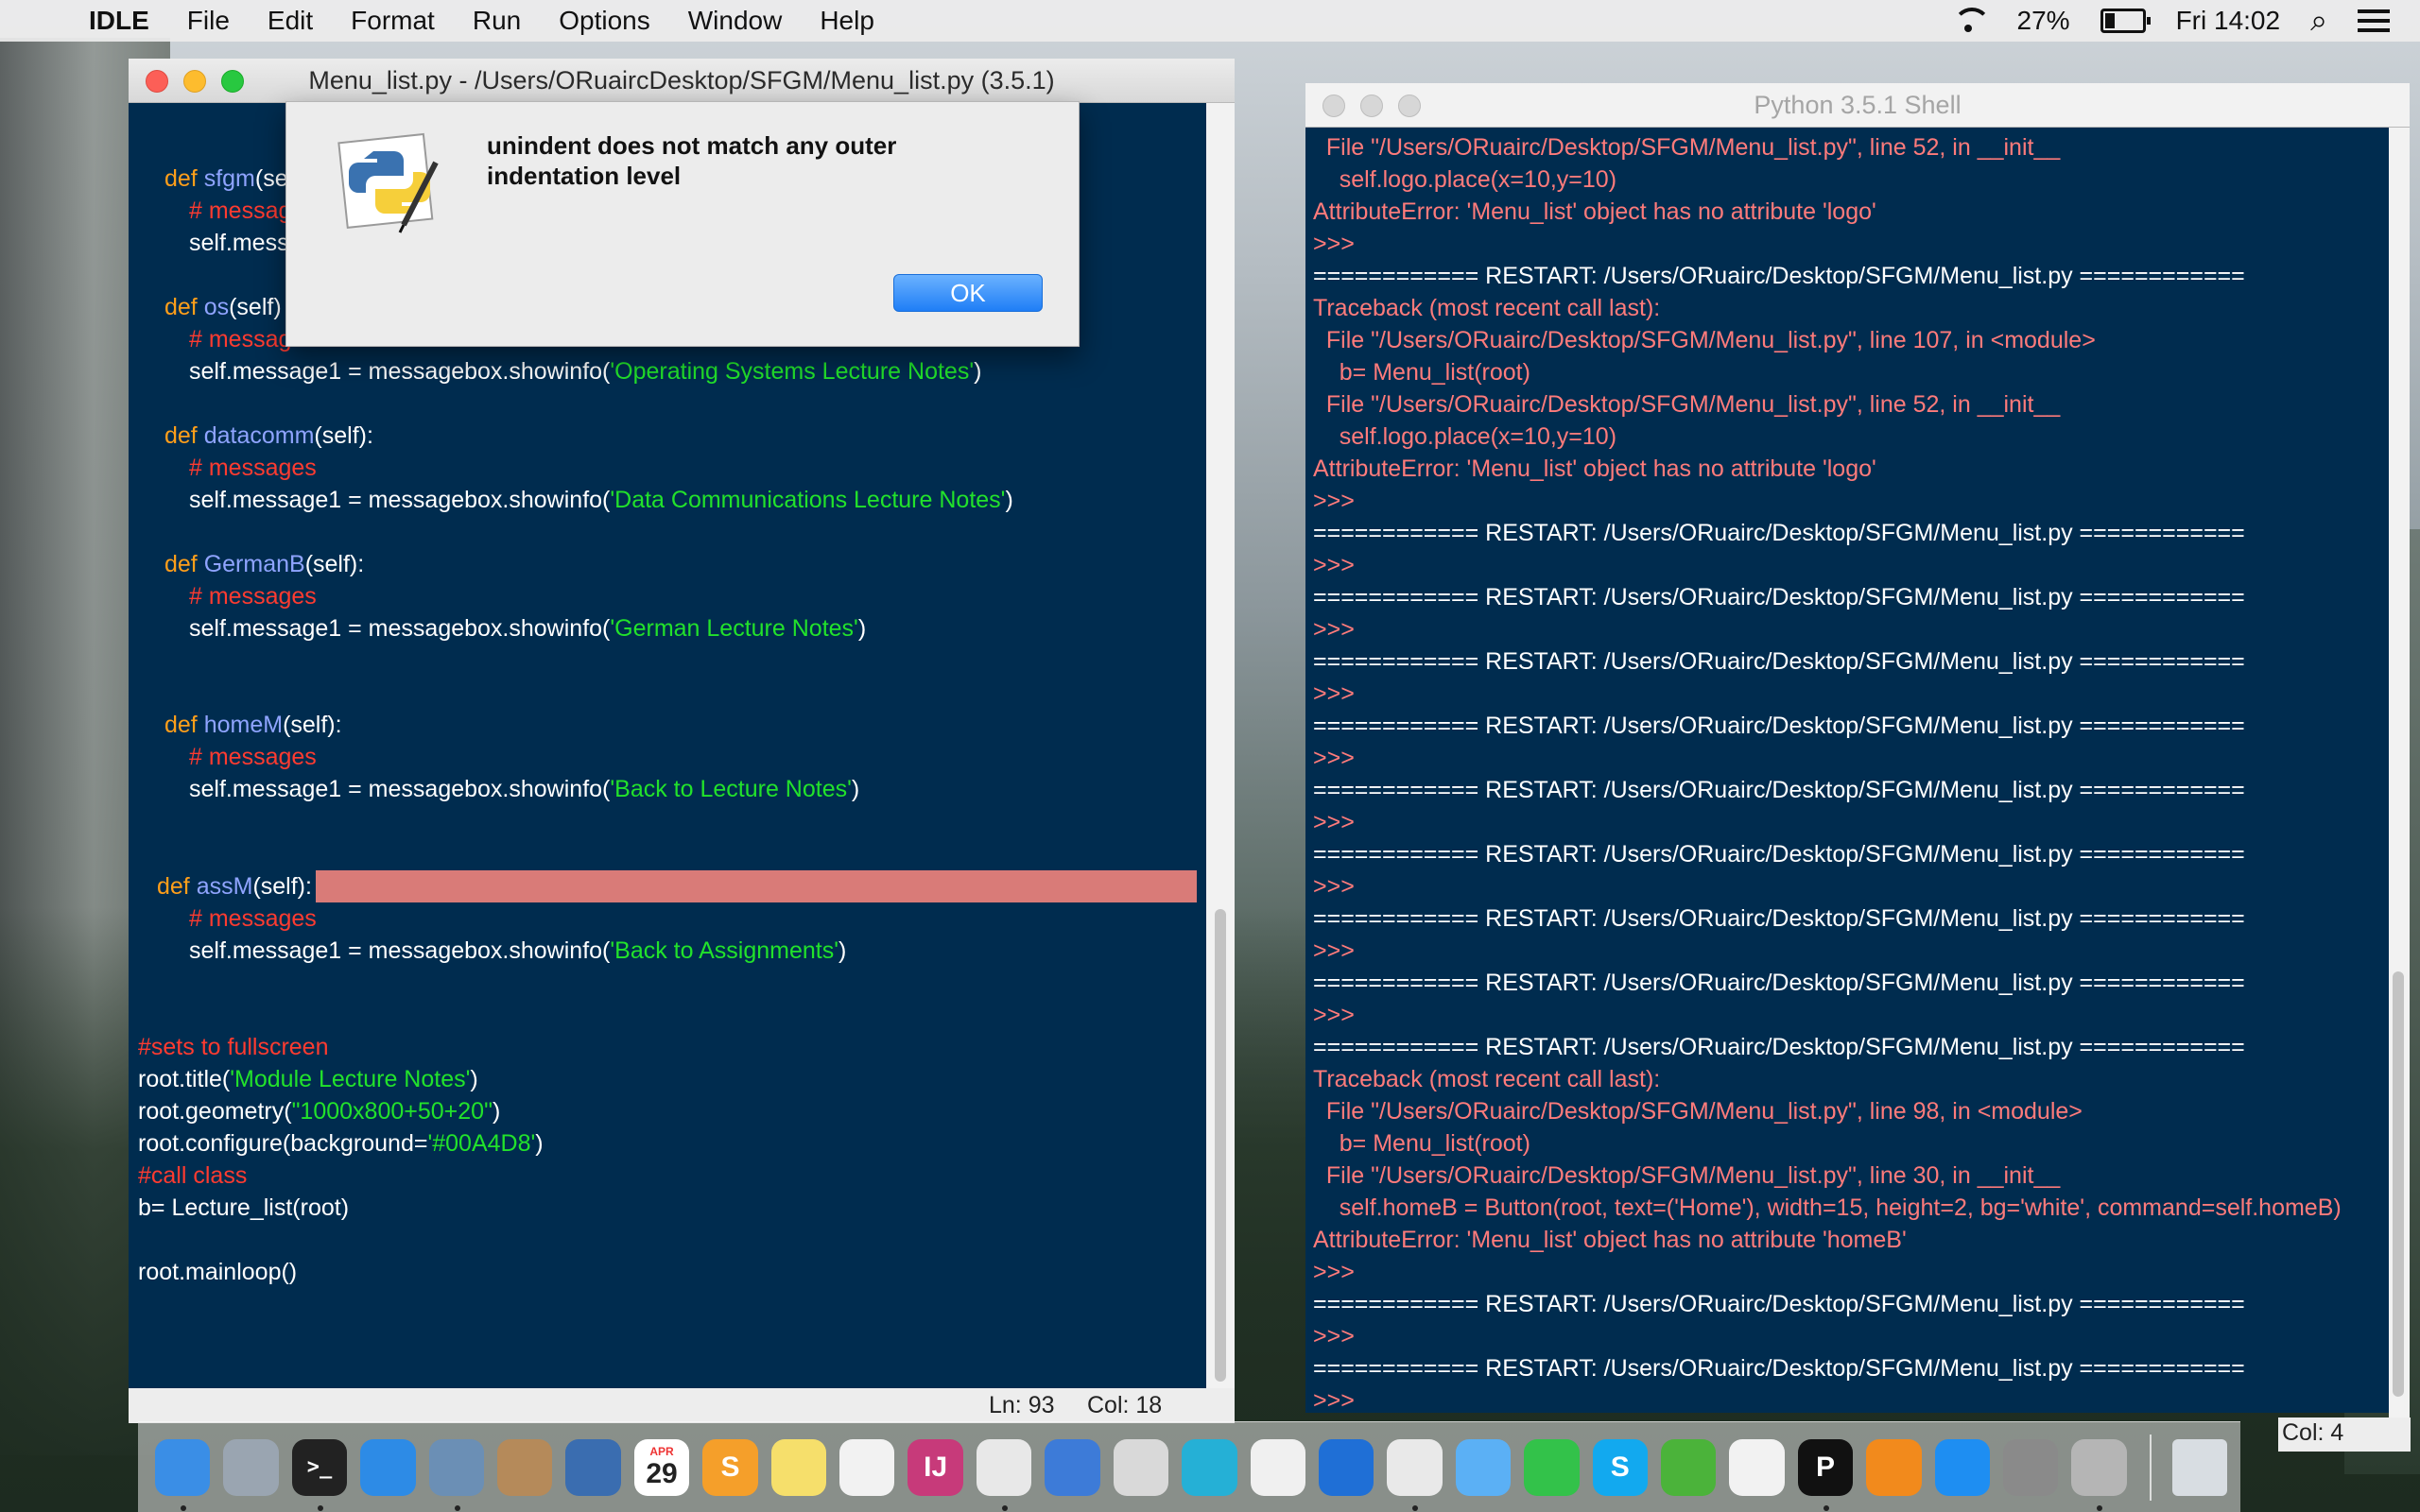 The image size is (2420, 1512). Describe the element at coordinates (968, 293) in the screenshot. I see `ok-button: OK` at that location.